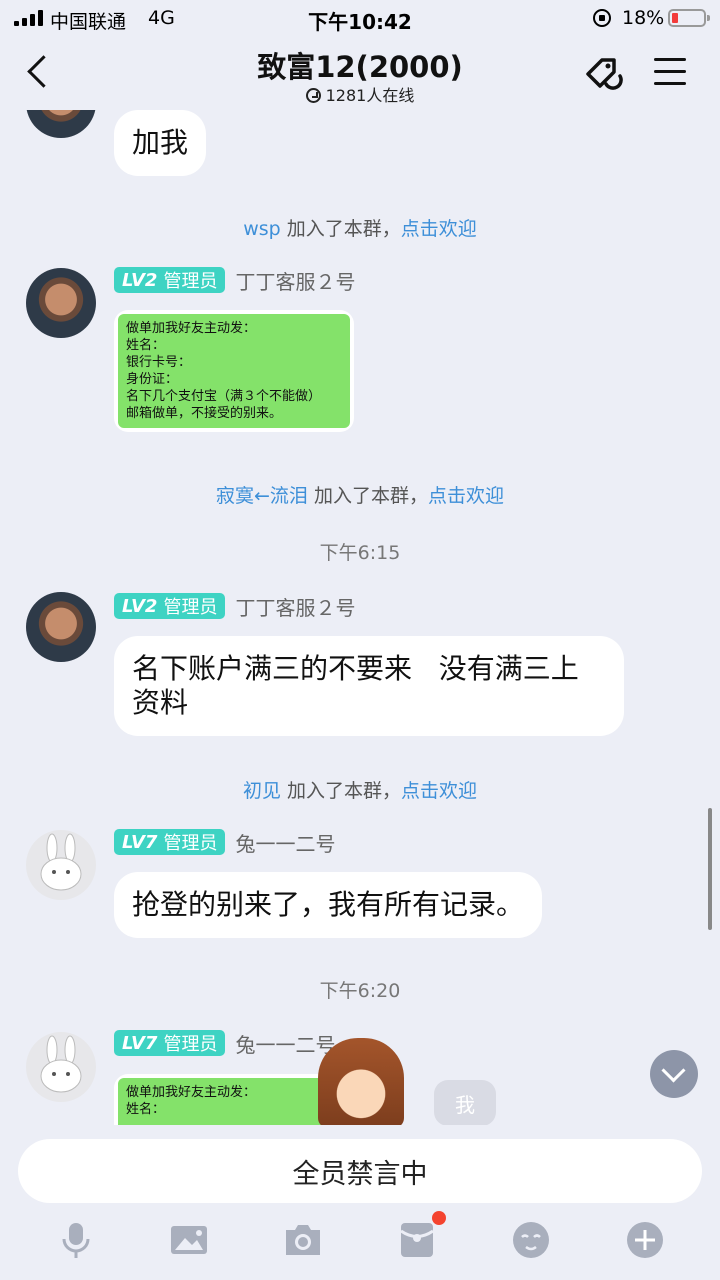 The width and height of the screenshot is (720, 1280). What do you see at coordinates (262, 791) in the screenshot?
I see `joined-user-name: 初见` at bounding box center [262, 791].